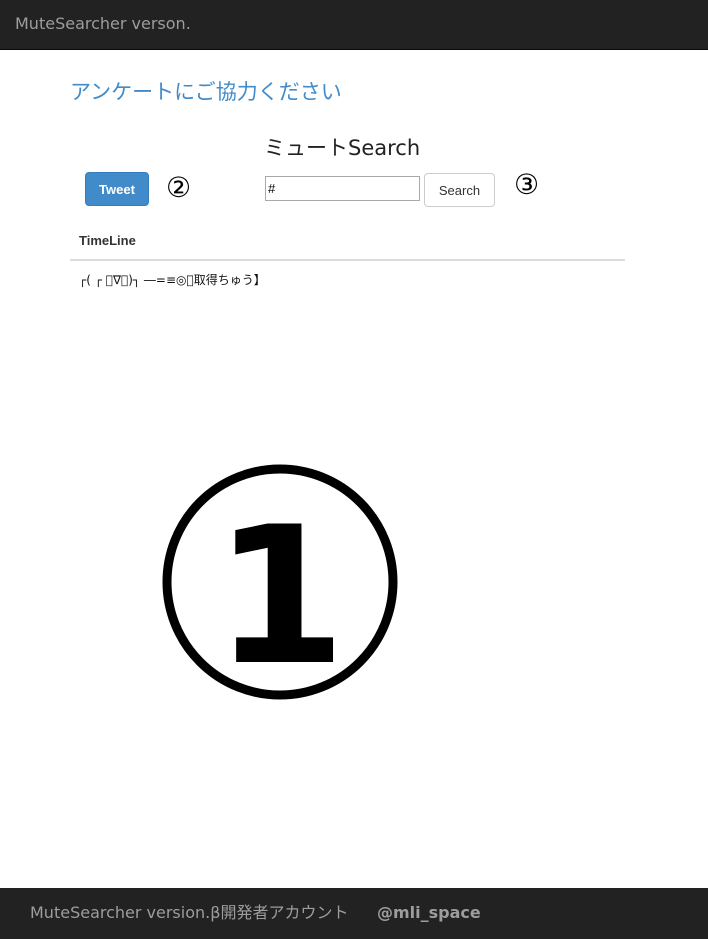 This screenshot has height=939, width=708. Describe the element at coordinates (527, 184) in the screenshot. I see `annotation-marker-3: ③` at that location.